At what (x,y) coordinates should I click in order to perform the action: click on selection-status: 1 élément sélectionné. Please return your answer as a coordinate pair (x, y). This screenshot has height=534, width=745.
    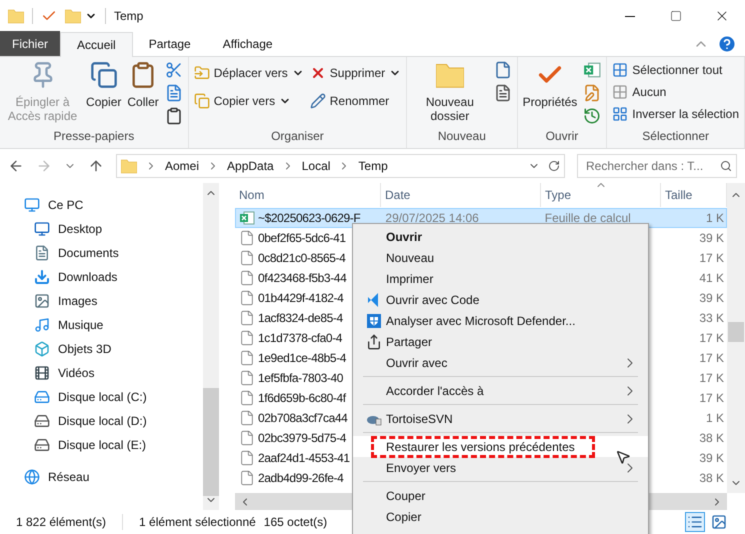
    Looking at the image, I should click on (197, 522).